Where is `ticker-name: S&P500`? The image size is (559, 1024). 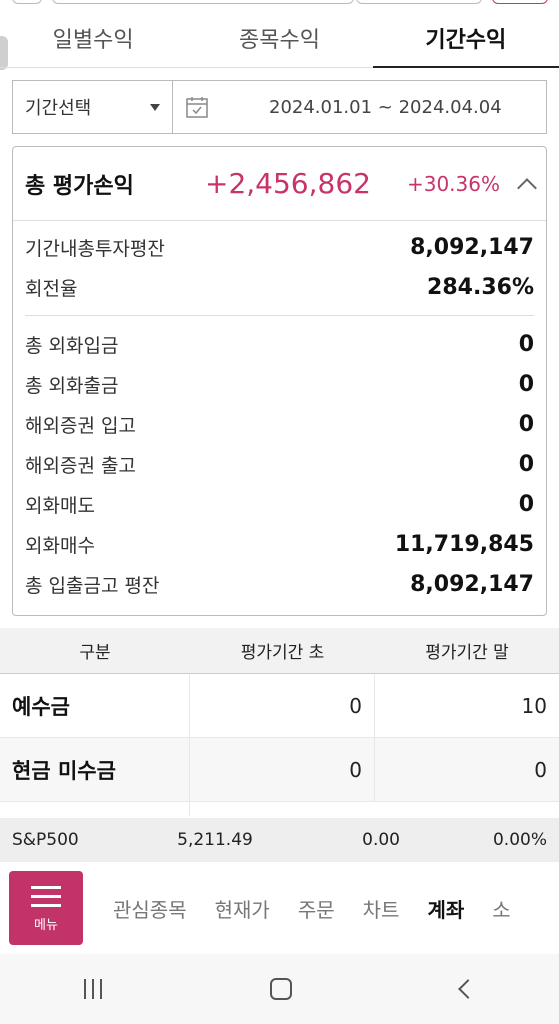
ticker-name: S&P500 is located at coordinates (45, 840).